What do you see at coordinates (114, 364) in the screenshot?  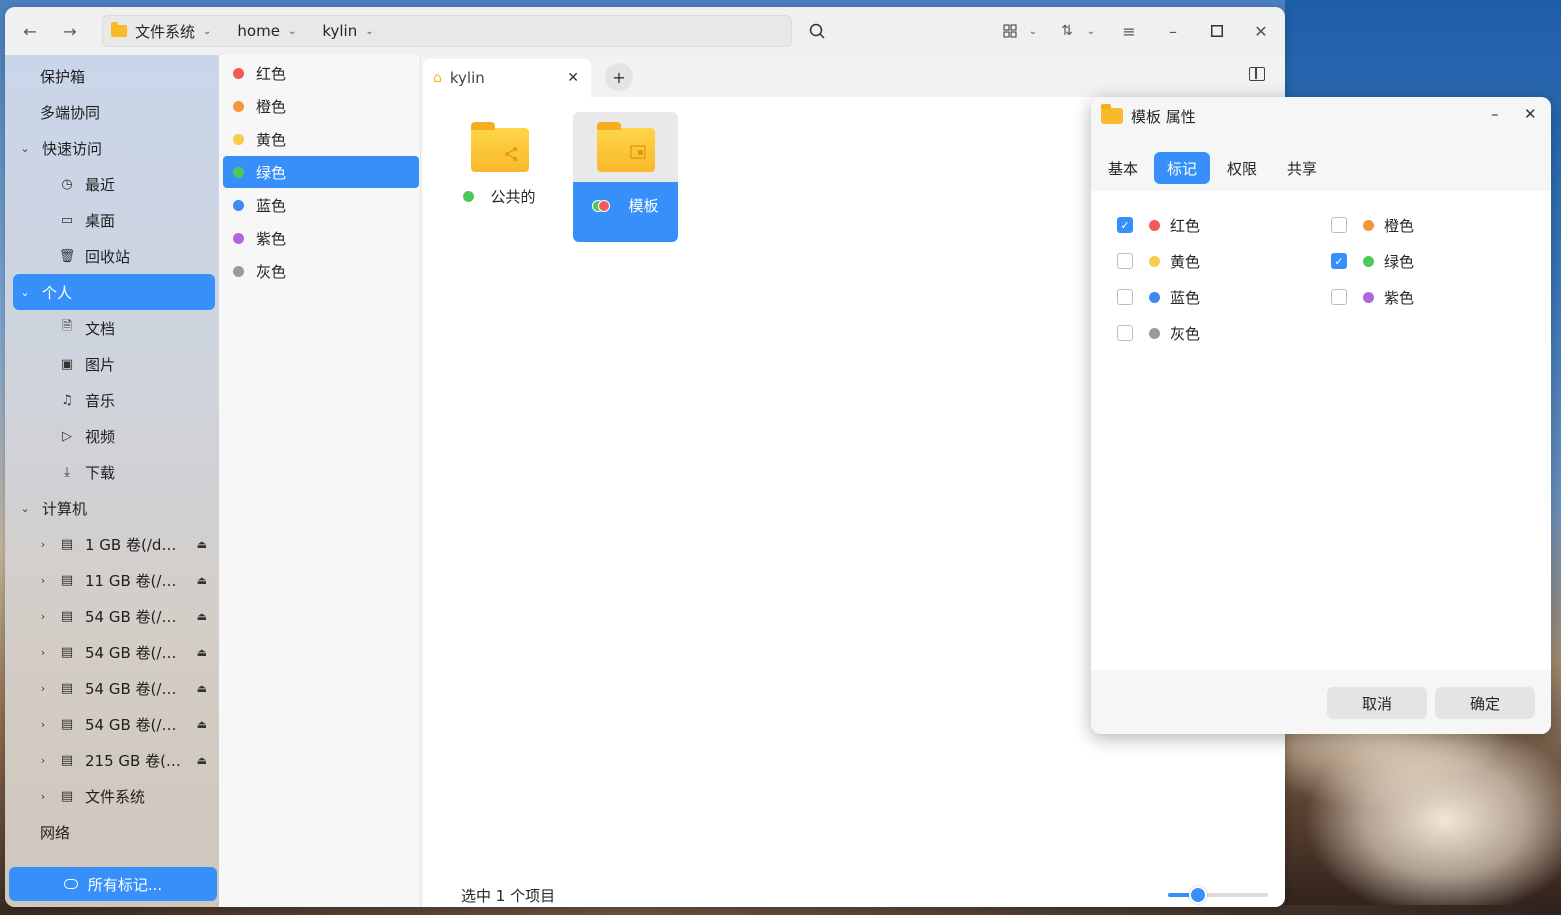 I see `sidebar-item-pictures: ▣ 图片` at bounding box center [114, 364].